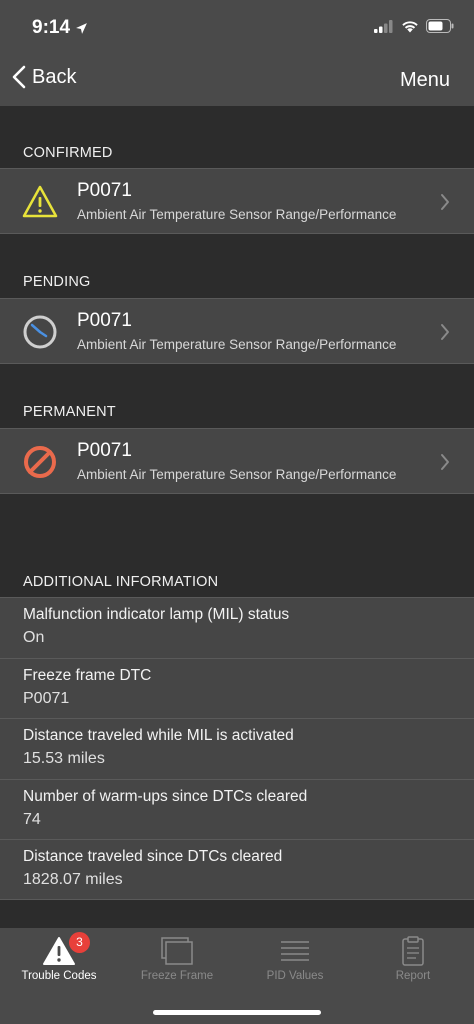  I want to click on back-button: Back, so click(44, 77).